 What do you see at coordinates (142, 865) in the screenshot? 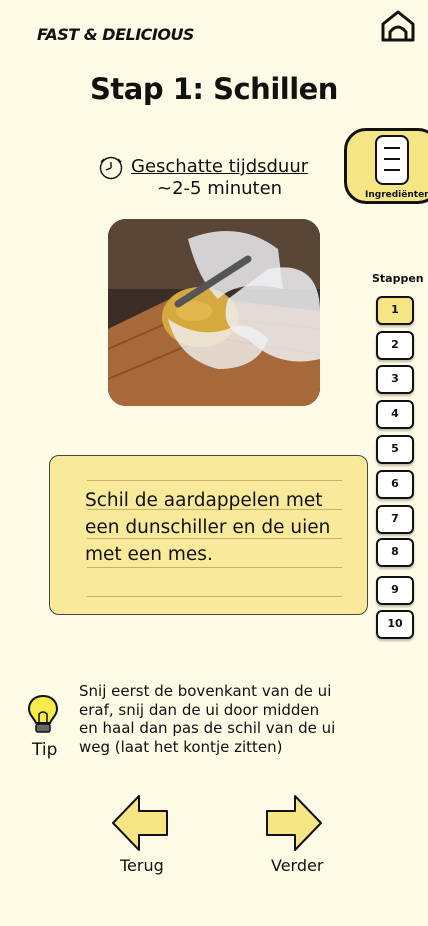
I see `back-button-label: Terug` at bounding box center [142, 865].